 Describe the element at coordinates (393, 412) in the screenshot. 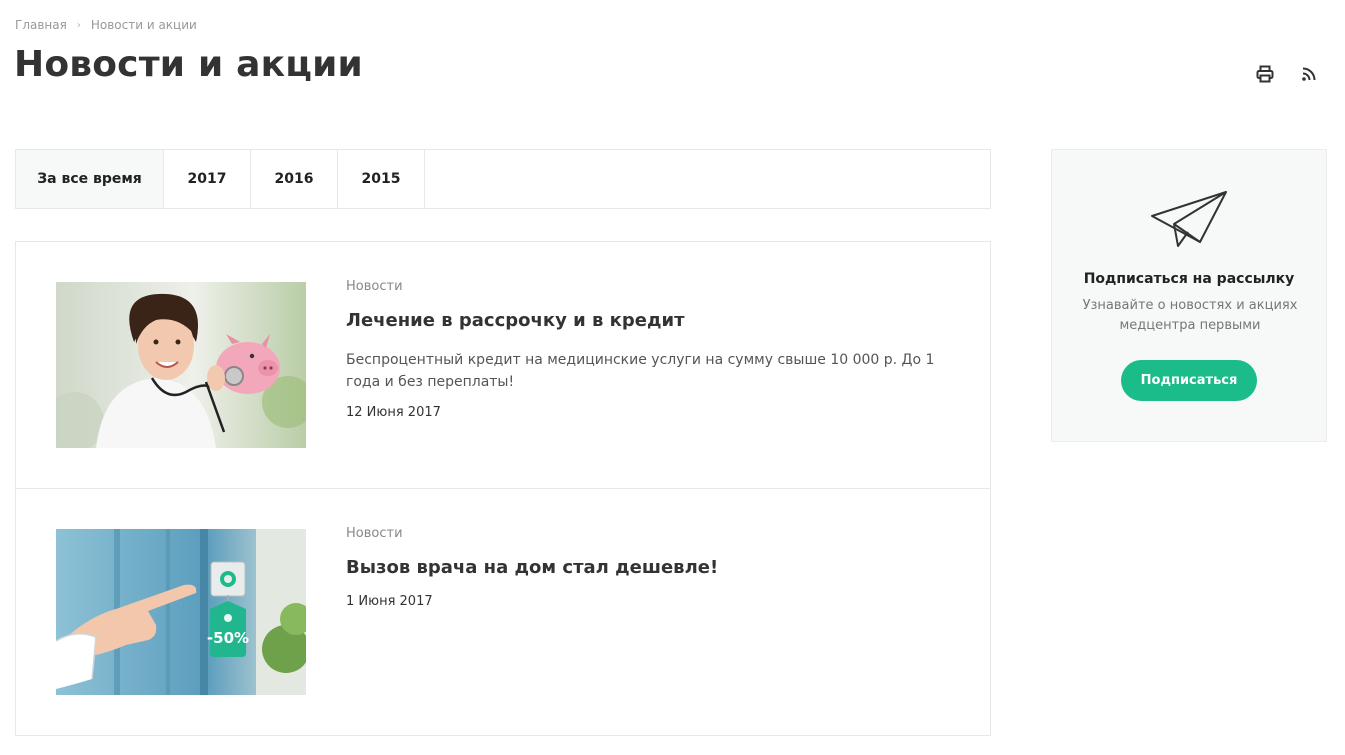

I see `news-date: 12 Июня 2017` at that location.